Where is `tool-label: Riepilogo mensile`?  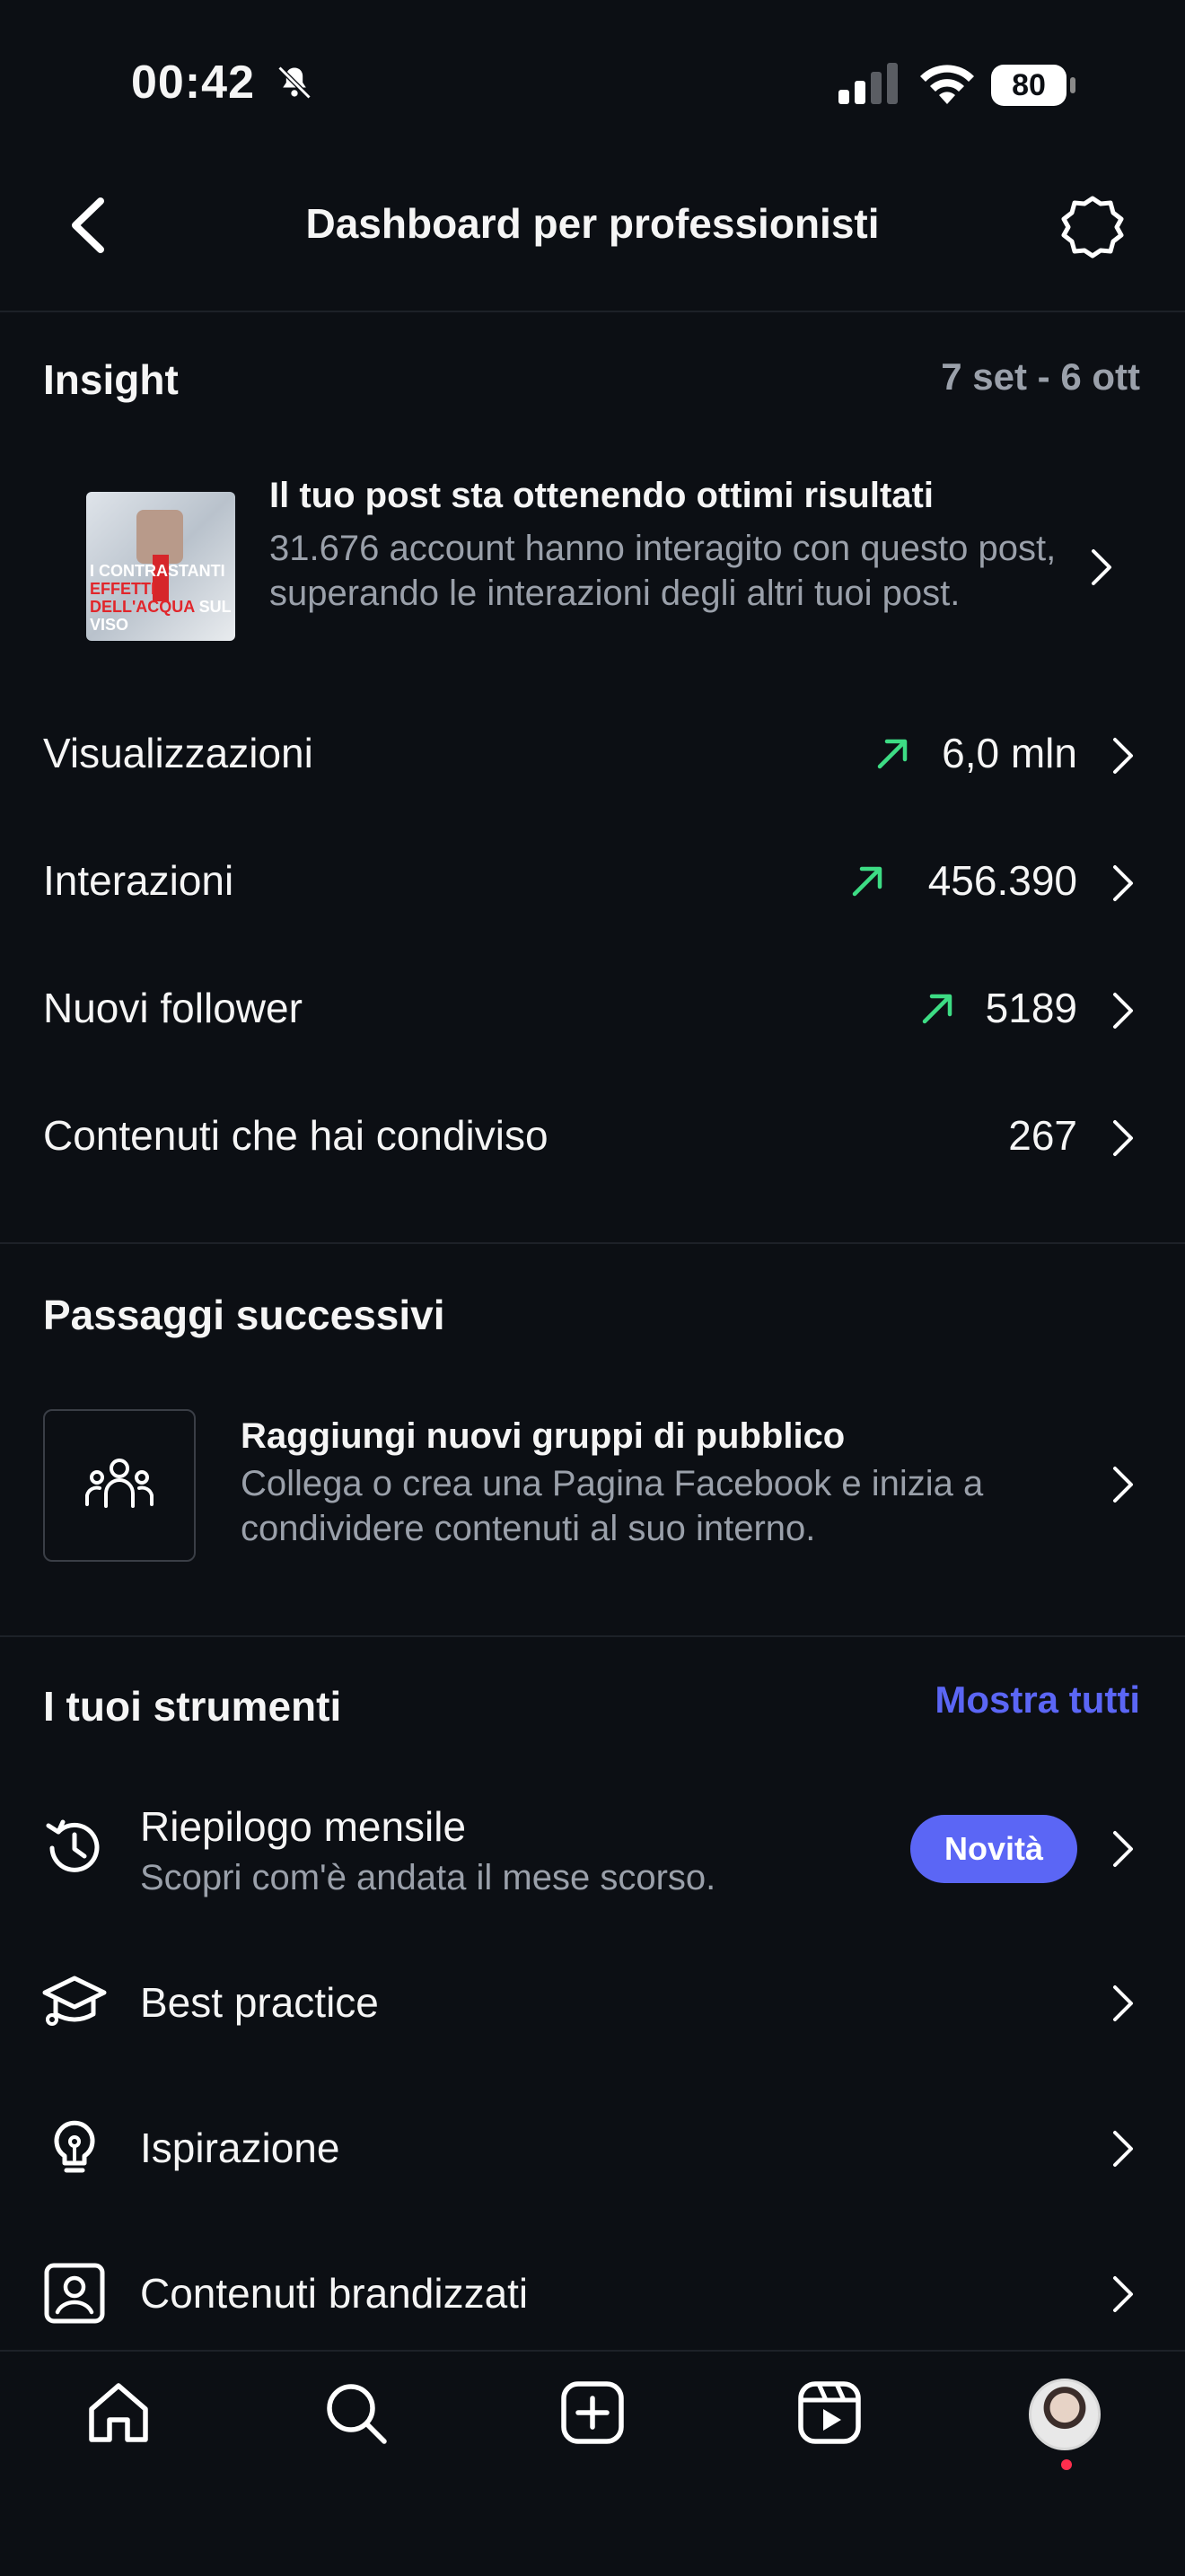
tool-label: Riepilogo mensile is located at coordinates (303, 1826).